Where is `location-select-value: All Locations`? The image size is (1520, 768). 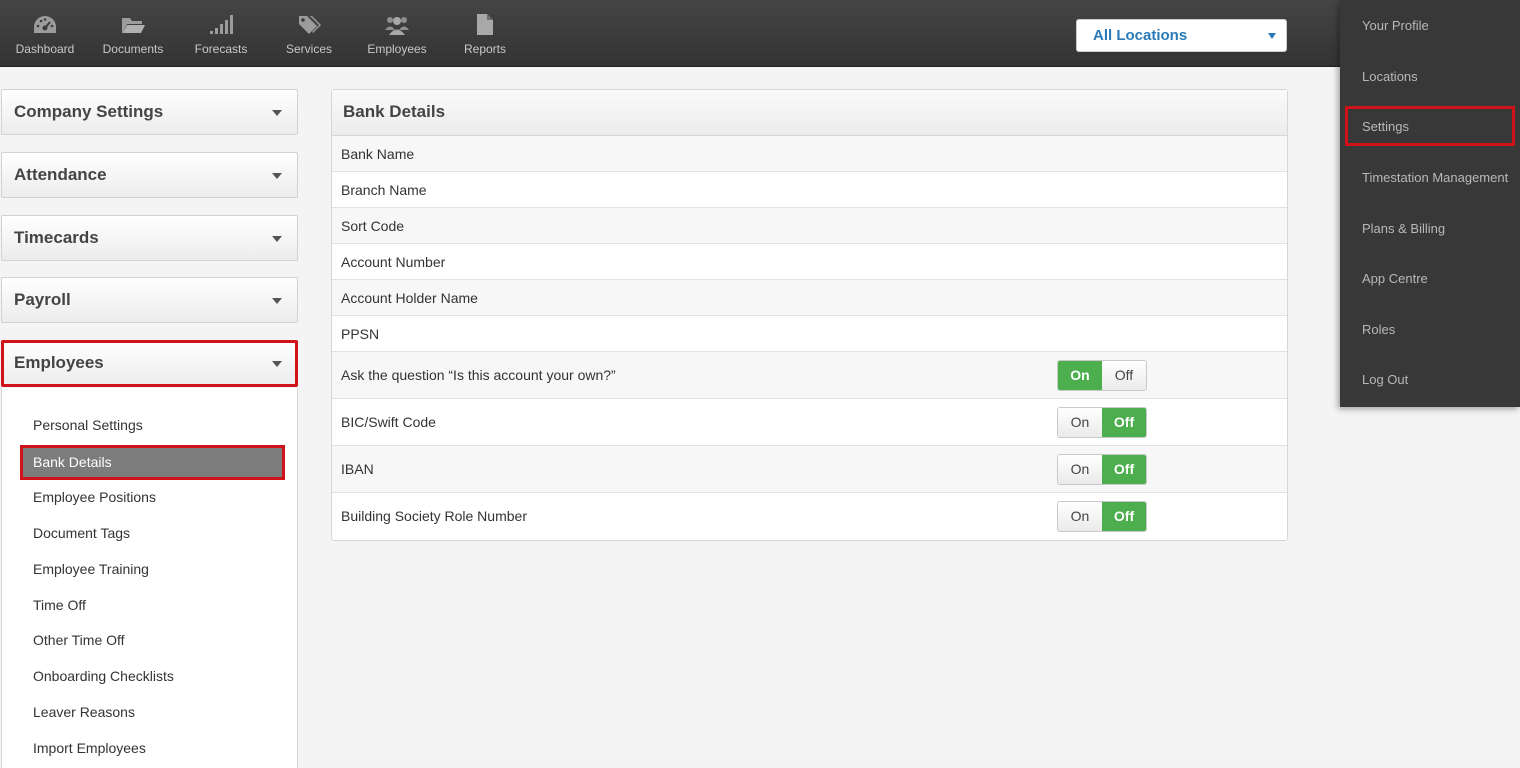 location-select-value: All Locations is located at coordinates (1140, 35).